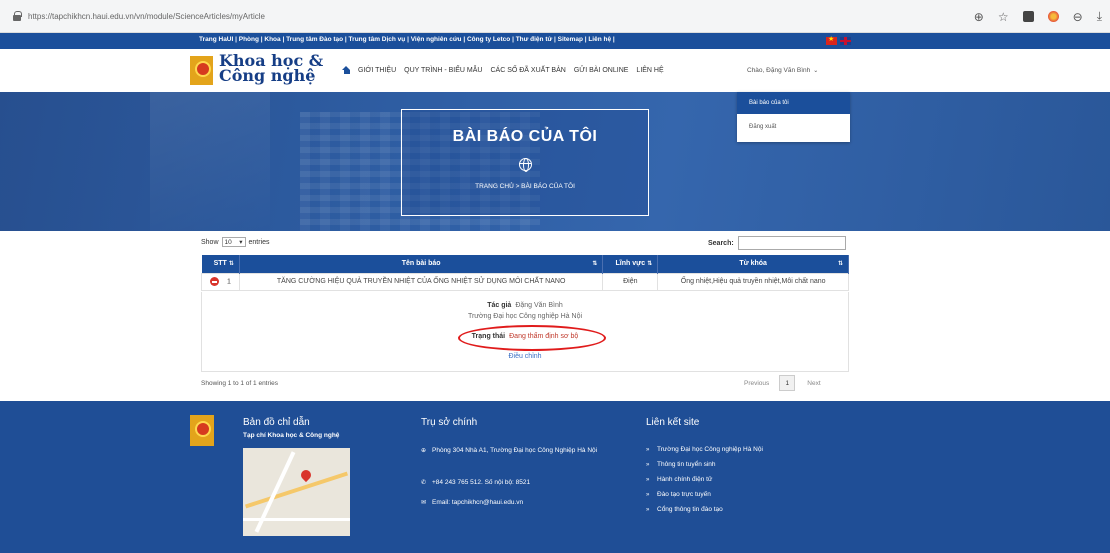 Image resolution: width=1110 pixels, height=553 pixels. Describe the element at coordinates (673, 422) in the screenshot. I see `links-title: Liên kết site` at that location.